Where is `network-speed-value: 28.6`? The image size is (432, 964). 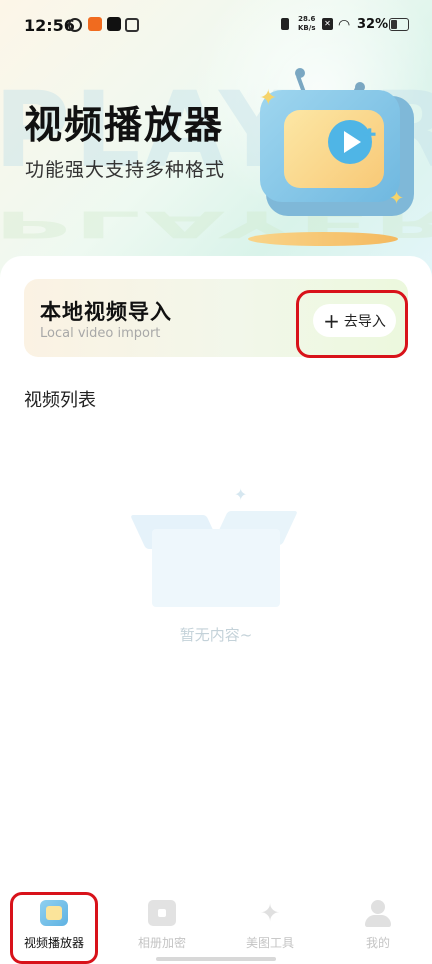 network-speed-value: 28.6 is located at coordinates (307, 19).